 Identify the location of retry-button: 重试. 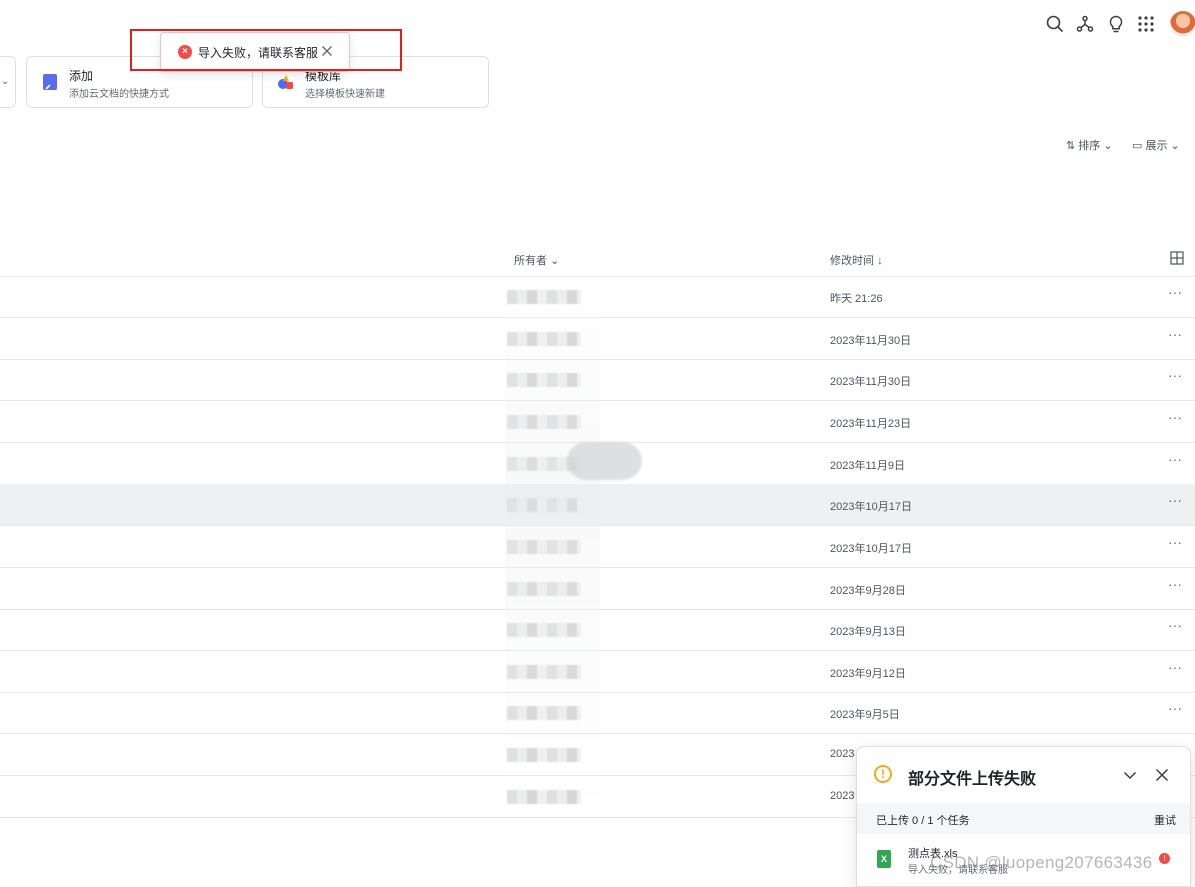
(1165, 820).